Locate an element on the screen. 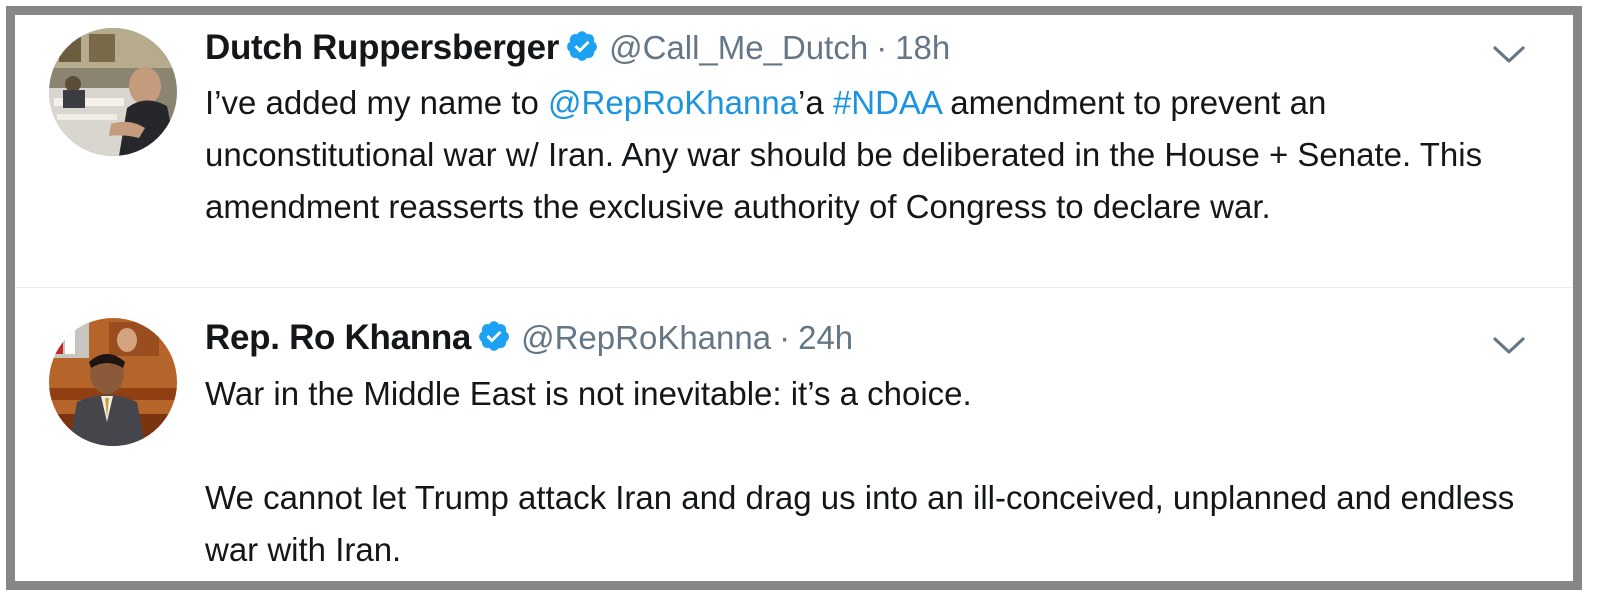  tweet-header: Dutch Ruppersberger @Call_Me_Dutch · 18h is located at coordinates (577, 46).